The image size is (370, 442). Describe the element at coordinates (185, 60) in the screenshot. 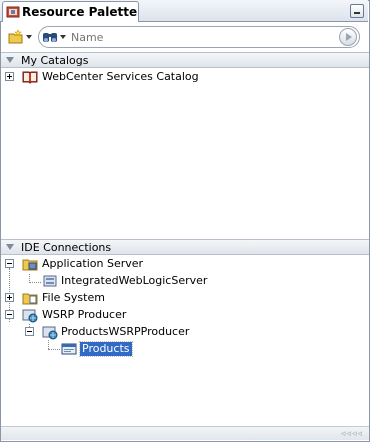

I see `section-my-catalogs: My Catalogs` at that location.